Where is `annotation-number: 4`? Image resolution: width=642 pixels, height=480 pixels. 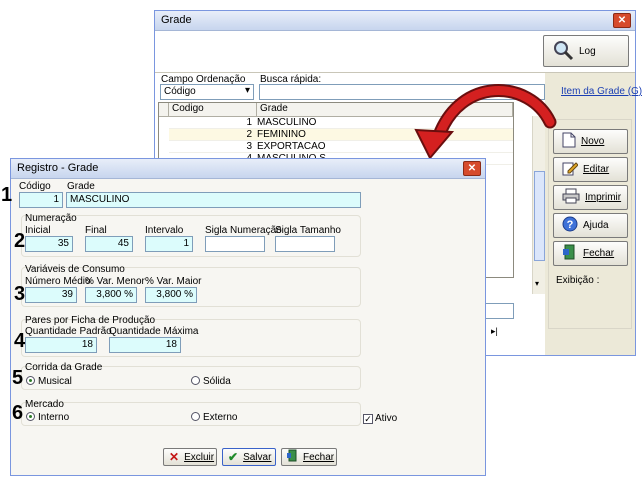 annotation-number: 4 is located at coordinates (20, 341).